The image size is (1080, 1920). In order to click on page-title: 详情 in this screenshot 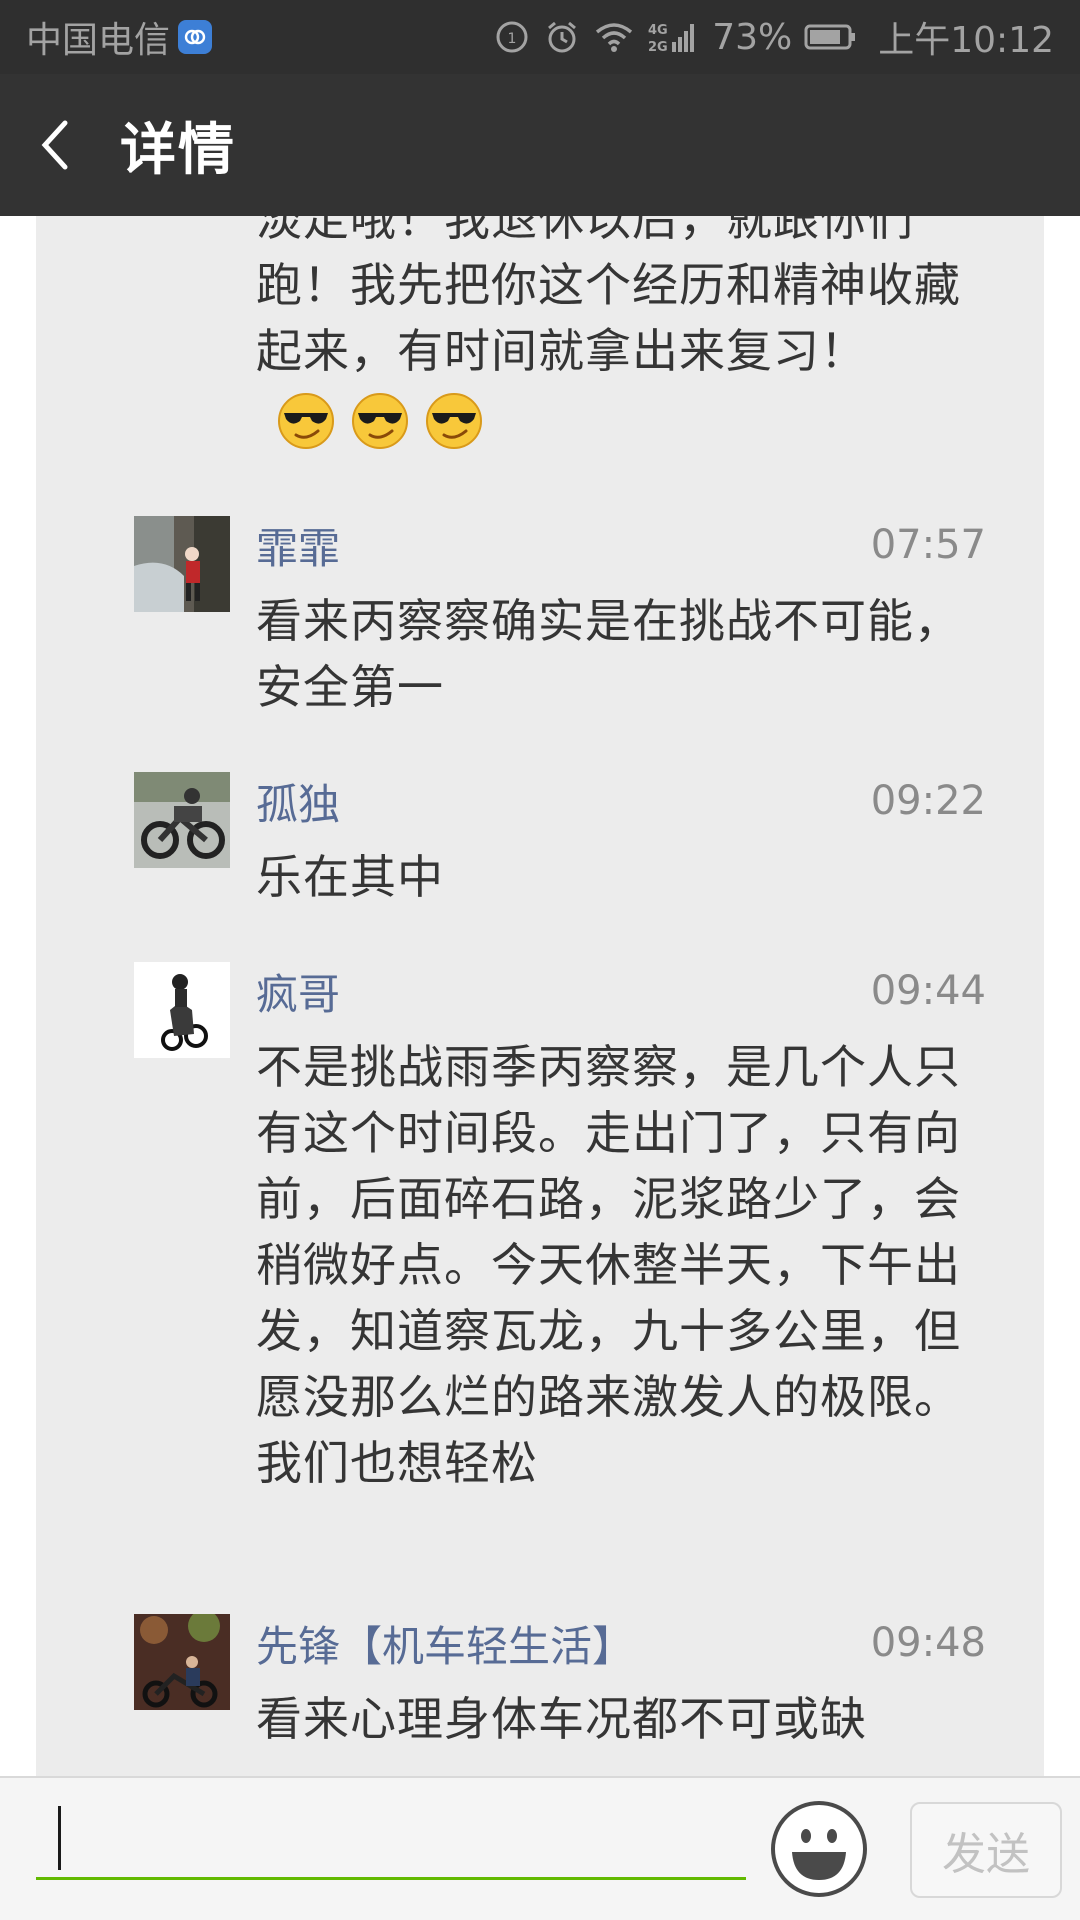, I will do `click(178, 150)`.